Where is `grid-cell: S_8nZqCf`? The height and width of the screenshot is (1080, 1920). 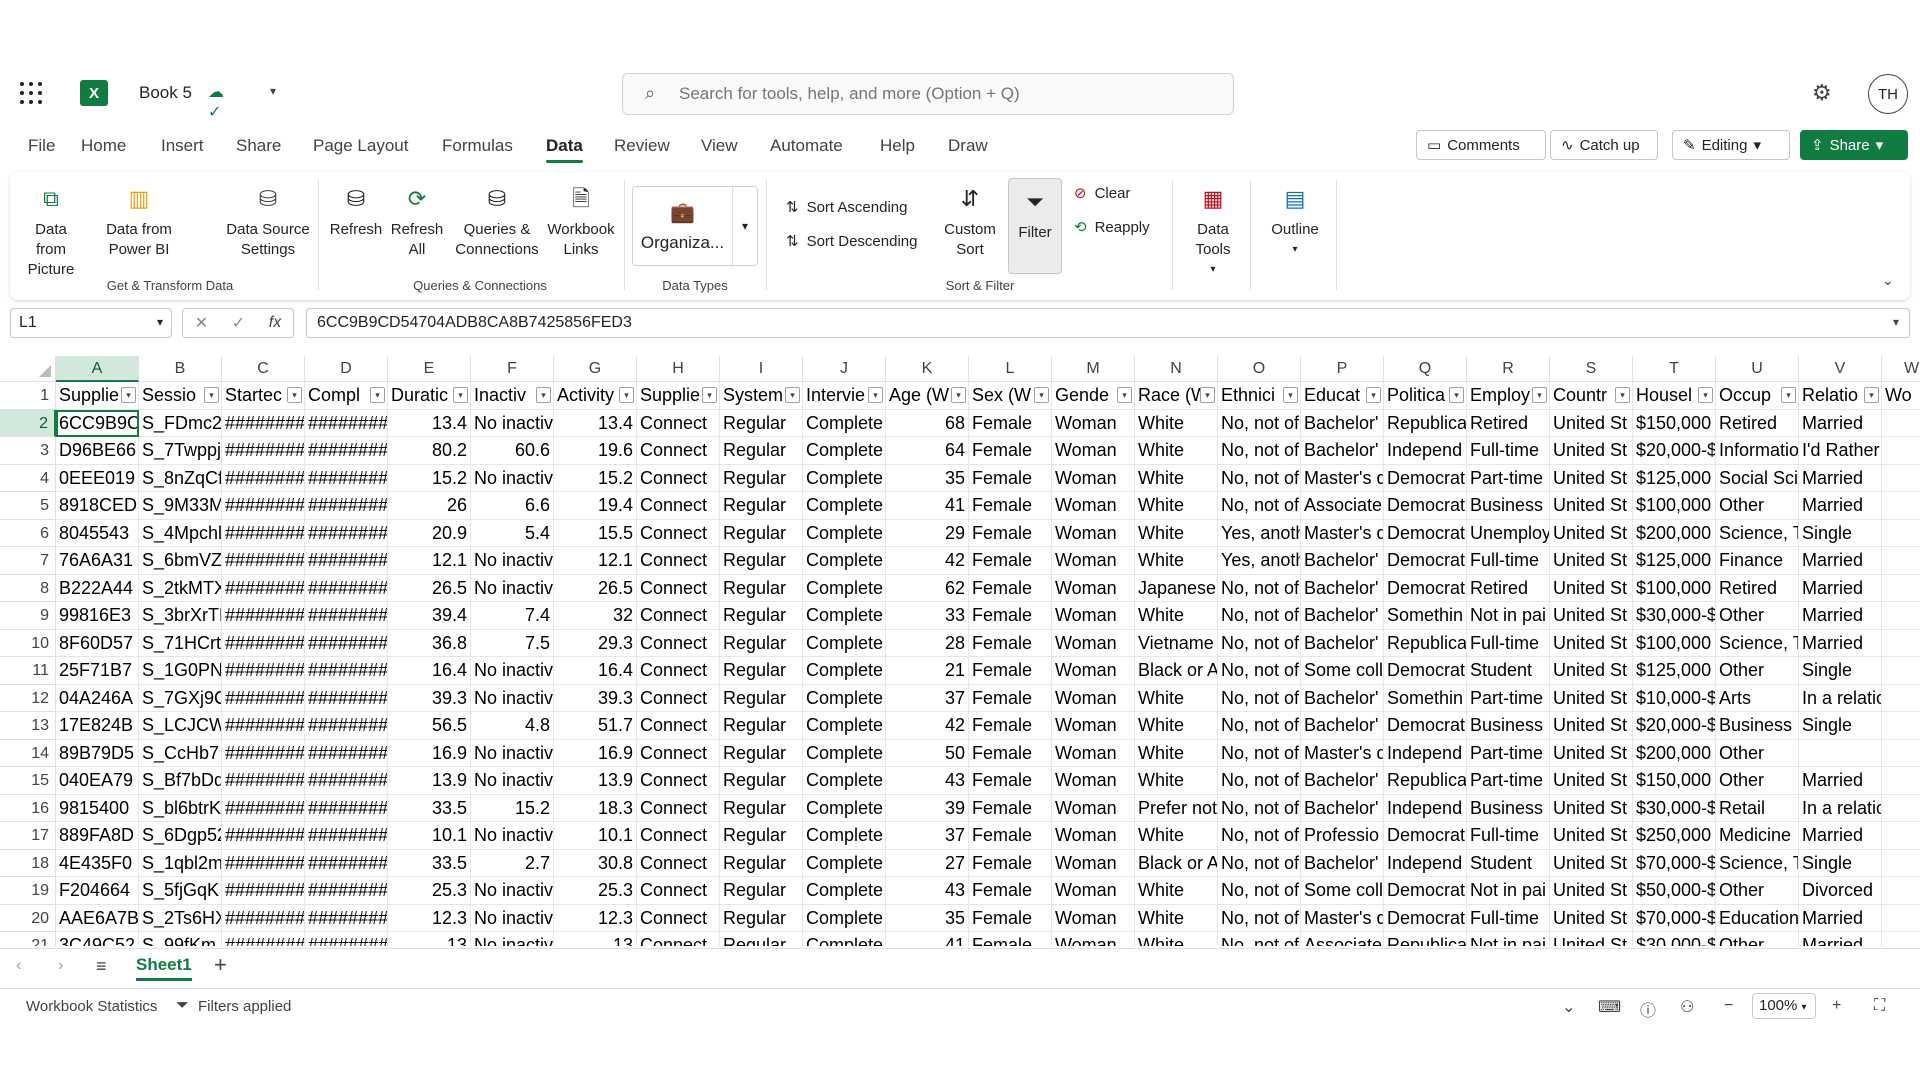 grid-cell: S_8nZqCf is located at coordinates (180, 478).